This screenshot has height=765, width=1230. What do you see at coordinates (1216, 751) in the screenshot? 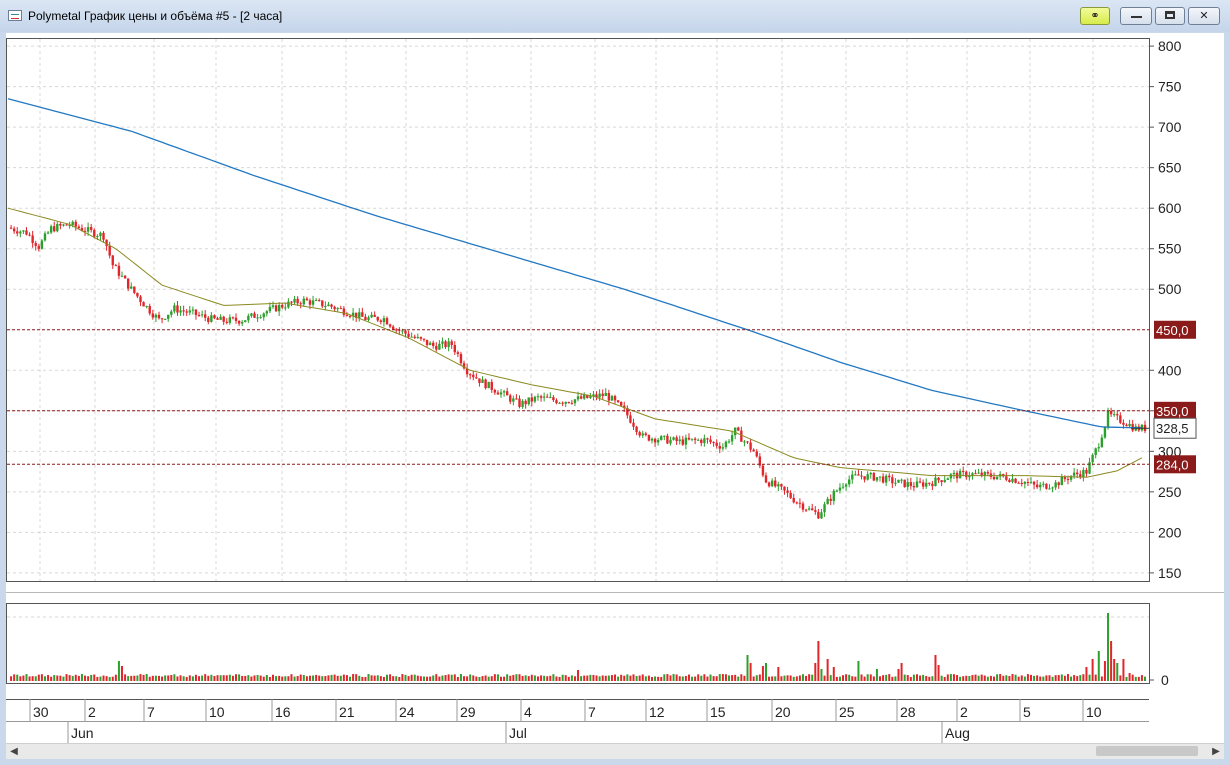
I see `scroll-right-icon: ▶` at bounding box center [1216, 751].